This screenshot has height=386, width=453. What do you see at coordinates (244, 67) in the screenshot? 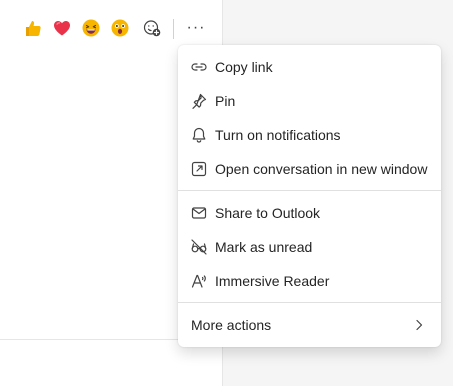
I see `menu-item-label: Copy link` at bounding box center [244, 67].